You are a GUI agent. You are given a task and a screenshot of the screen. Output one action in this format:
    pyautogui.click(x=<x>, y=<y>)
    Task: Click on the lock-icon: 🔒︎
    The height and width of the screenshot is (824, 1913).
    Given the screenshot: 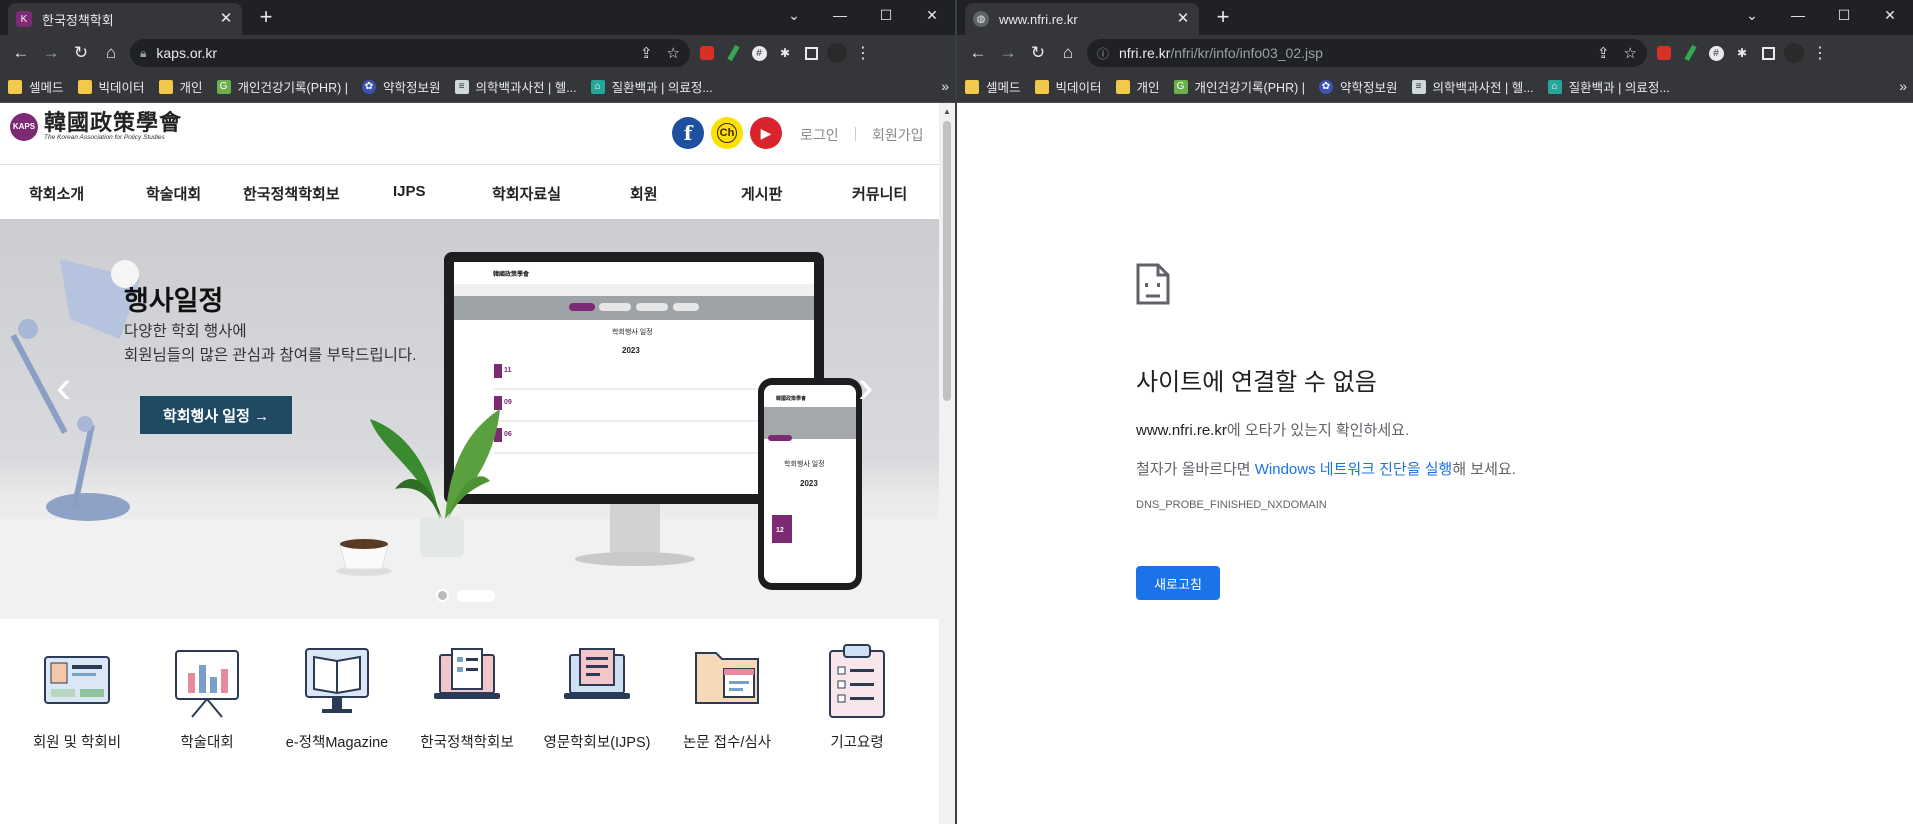 What is the action you would take?
    pyautogui.click(x=143, y=53)
    